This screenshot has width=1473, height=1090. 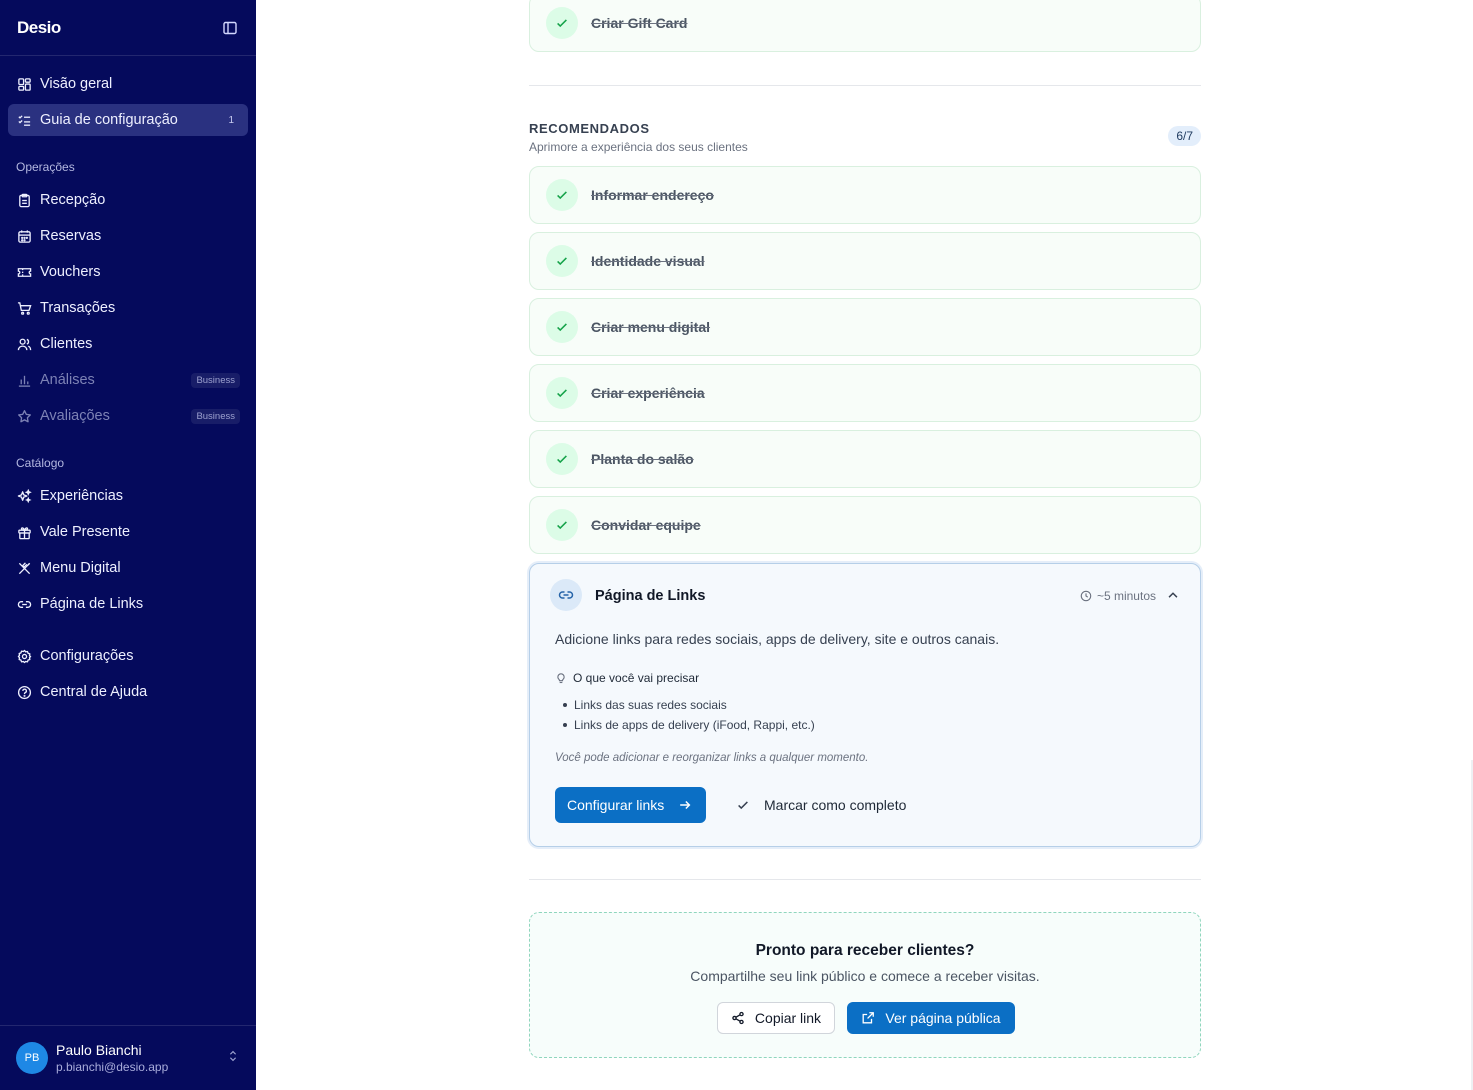 I want to click on sidebar-item-vouchers: Vouchers, so click(x=128, y=272).